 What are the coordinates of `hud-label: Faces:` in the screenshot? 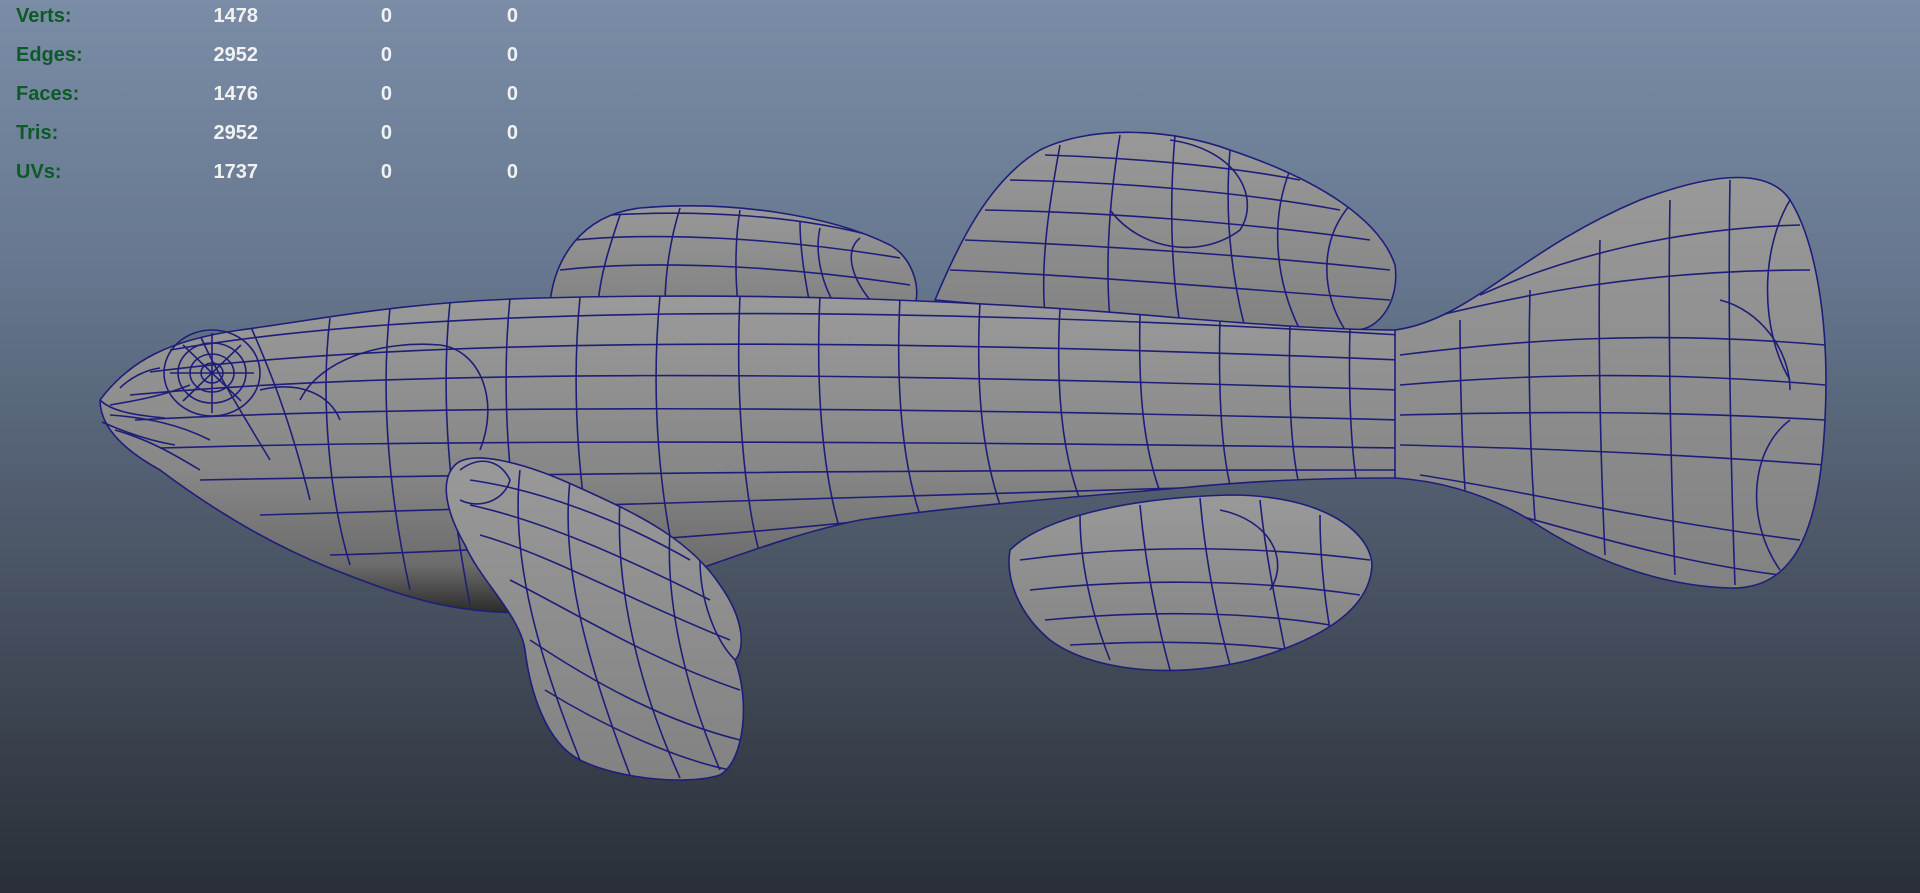 It's located at (48, 94).